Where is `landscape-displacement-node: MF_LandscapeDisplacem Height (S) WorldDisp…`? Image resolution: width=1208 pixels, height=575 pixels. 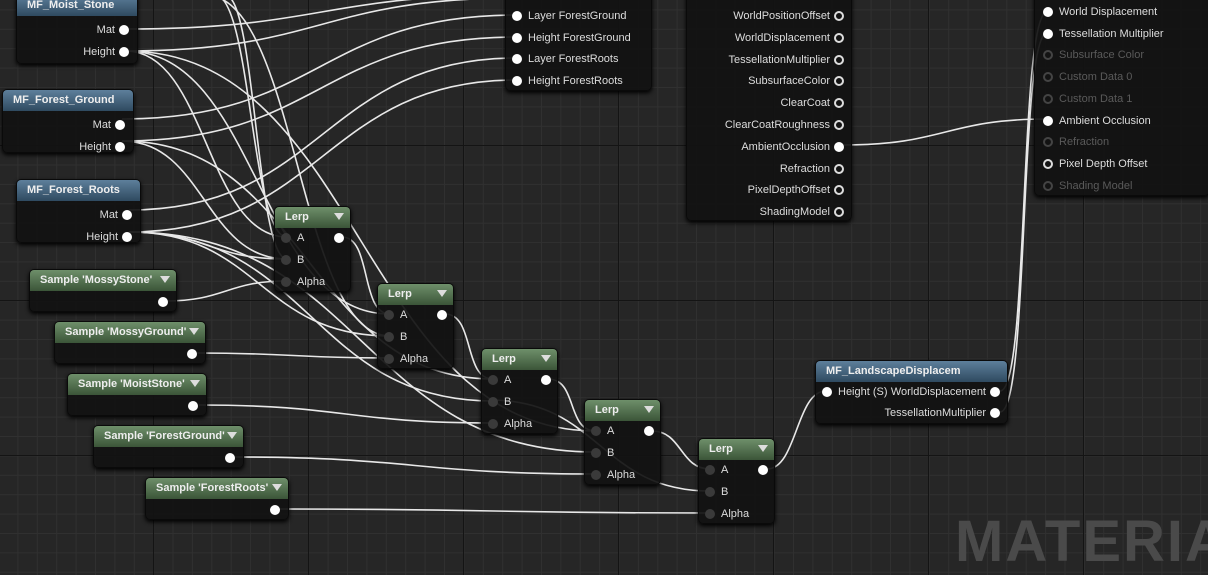
landscape-displacement-node: MF_LandscapeDisplacem Height (S) WorldDisp… is located at coordinates (911, 392).